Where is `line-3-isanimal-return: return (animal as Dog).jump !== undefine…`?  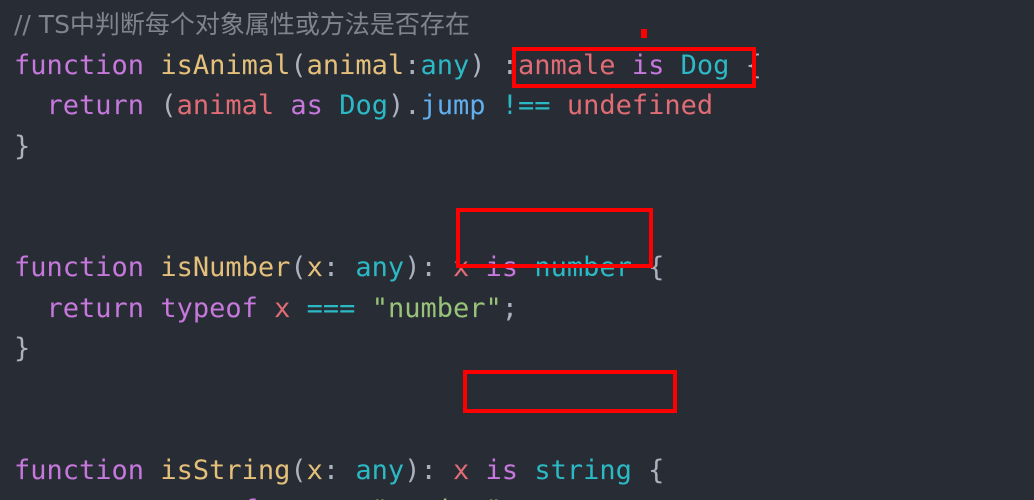
line-3-isanimal-return: return (animal as Dog).jump !== undefine… is located at coordinates (388, 106).